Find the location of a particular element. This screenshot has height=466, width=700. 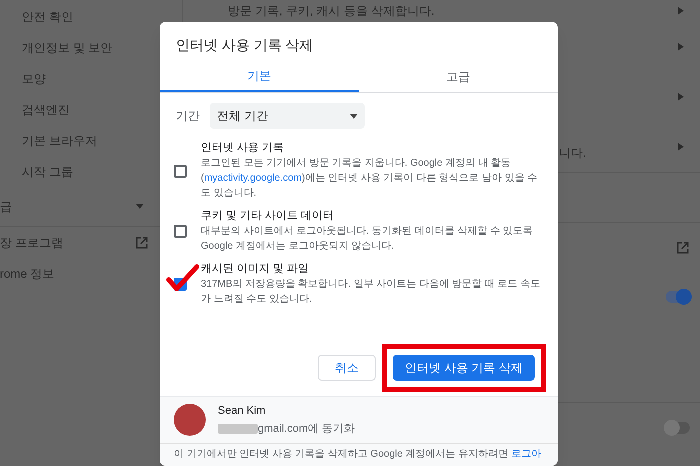

option-description: 로그인된 모든 기기에서 방문 기록을 지웁니다. Google 계정의 내 활동 (myactivity.google.com)에는 인터넷 사용 기록이 다른 형식으로 남아 있을 수도 있습니다. is located at coordinates (370, 179).